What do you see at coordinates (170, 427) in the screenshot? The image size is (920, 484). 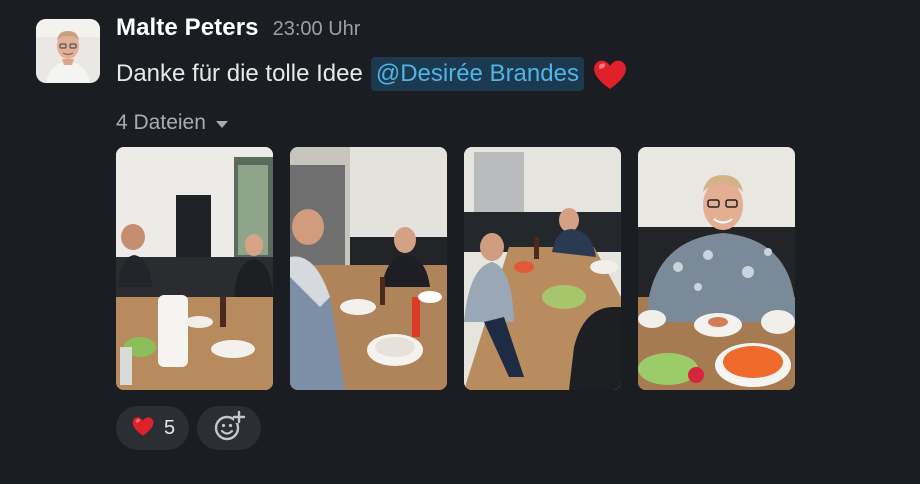 I see `reaction-count: 5` at bounding box center [170, 427].